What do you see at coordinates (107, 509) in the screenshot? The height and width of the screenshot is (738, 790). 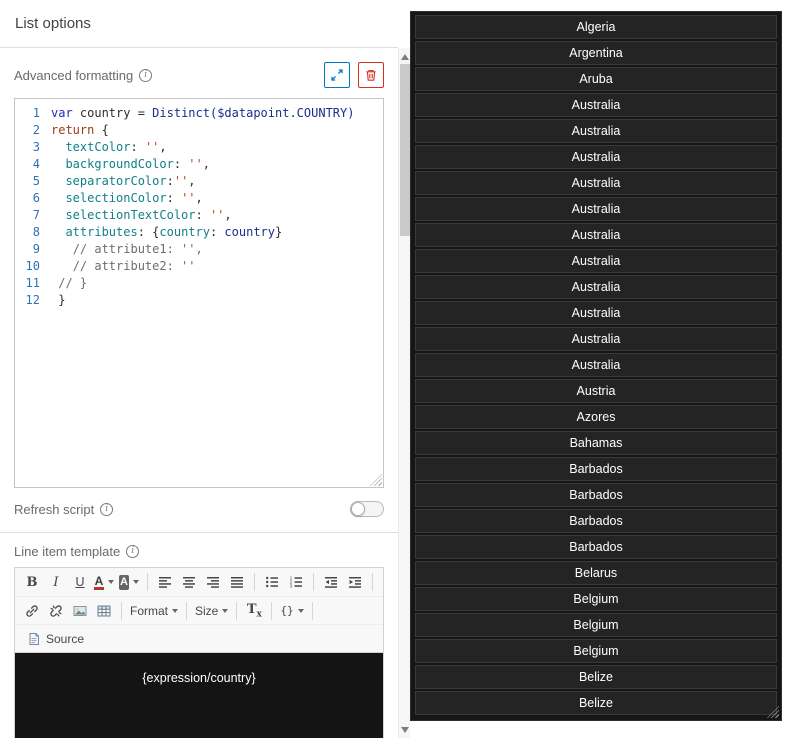 I see `info-icon-refresh-script: i` at bounding box center [107, 509].